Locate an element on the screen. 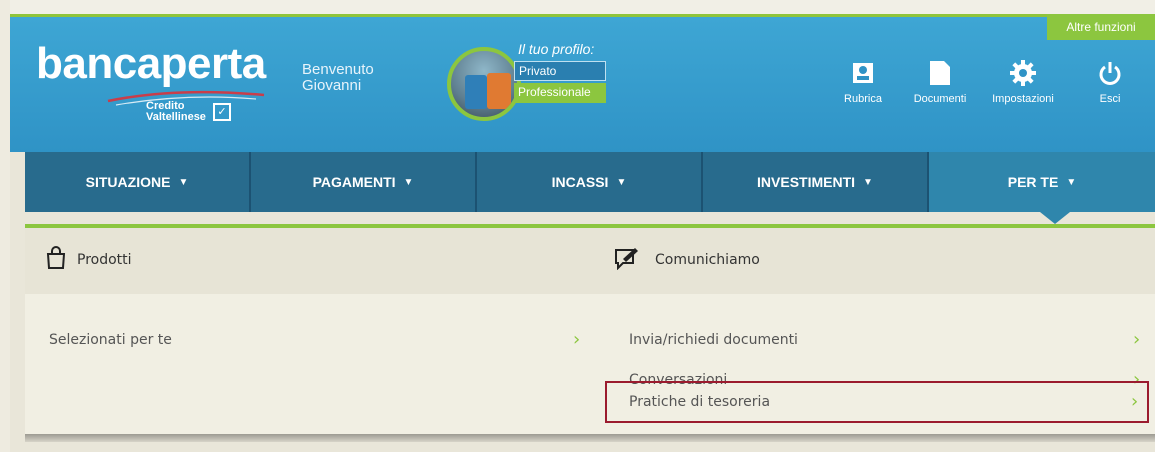 The height and width of the screenshot is (452, 1155). nav-pagamenti: PAGAMENTI ▼ is located at coordinates (364, 182).